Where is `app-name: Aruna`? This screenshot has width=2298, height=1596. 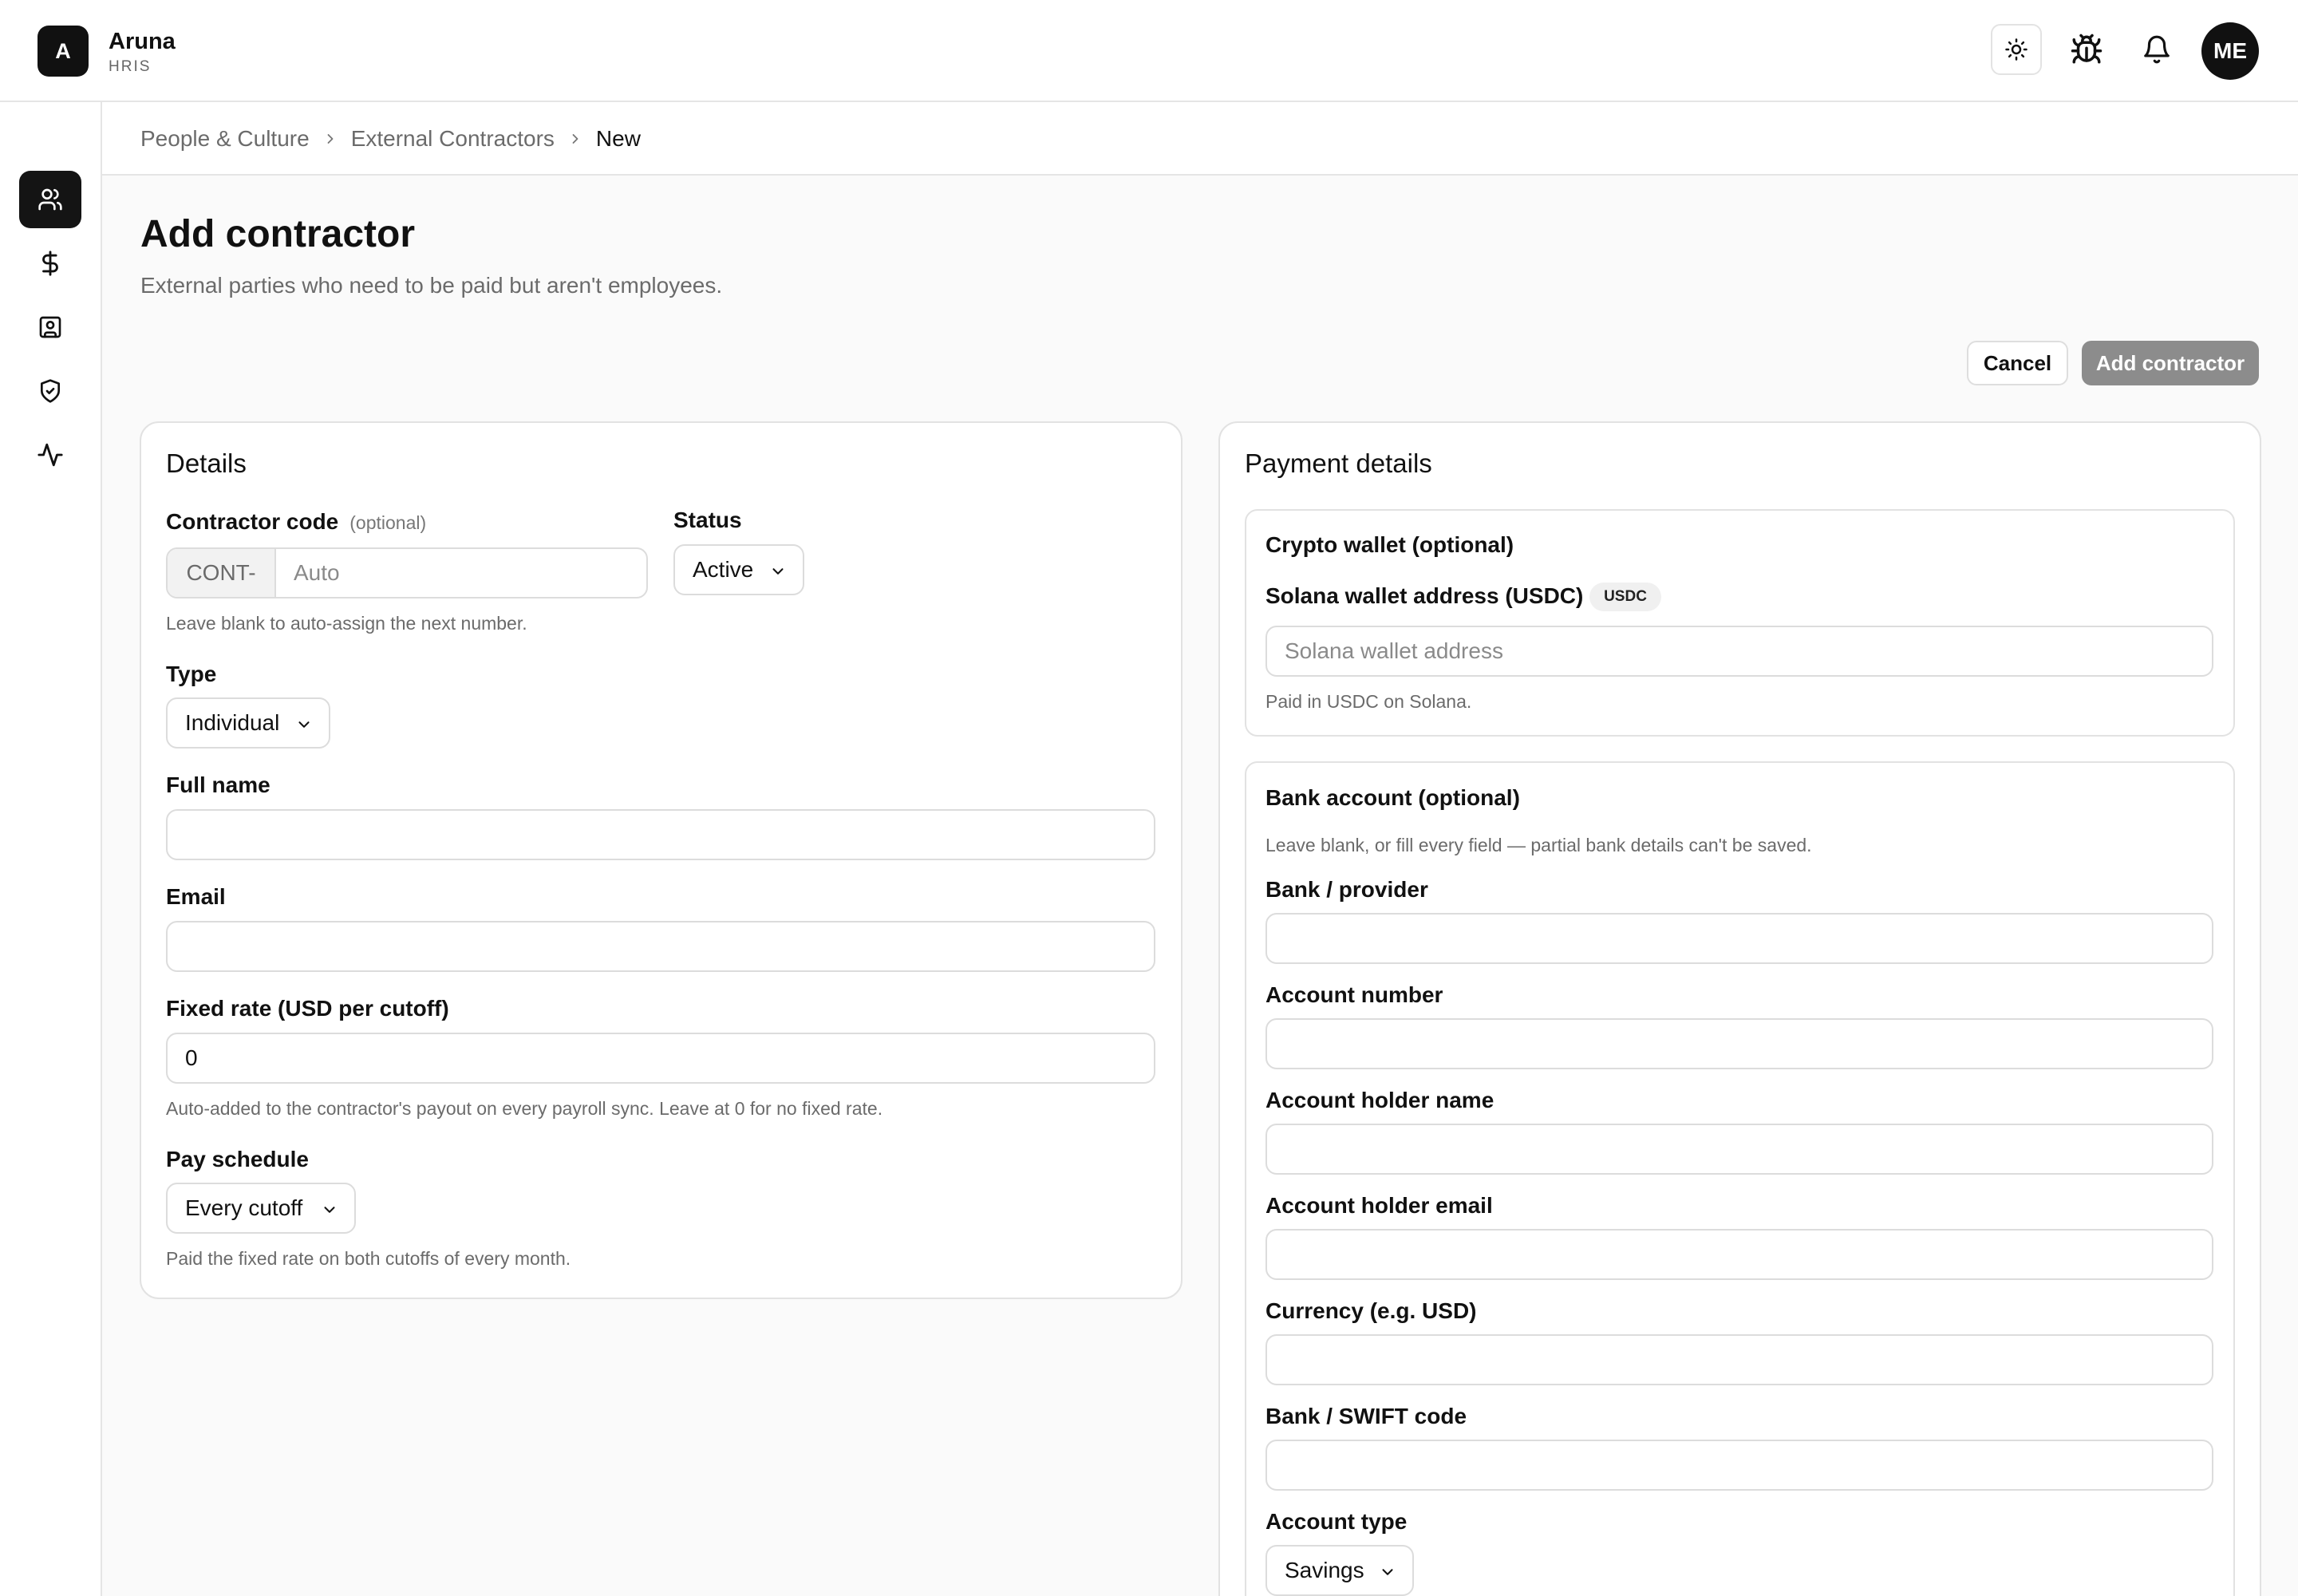 app-name: Aruna is located at coordinates (142, 41).